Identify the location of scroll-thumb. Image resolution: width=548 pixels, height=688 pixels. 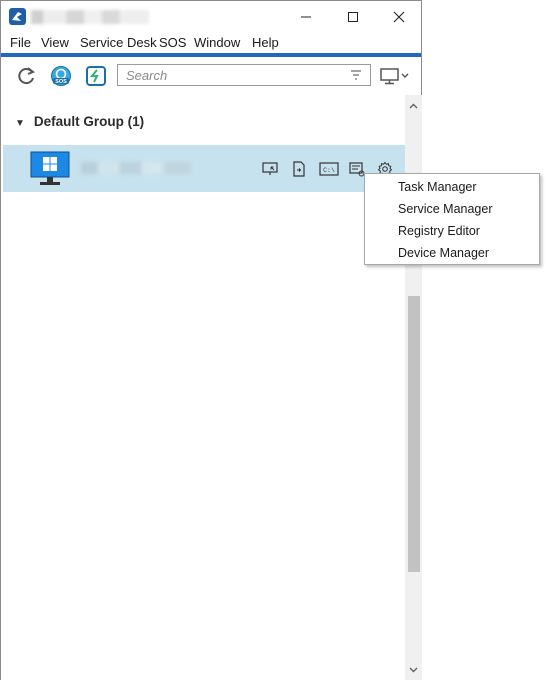
(414, 434).